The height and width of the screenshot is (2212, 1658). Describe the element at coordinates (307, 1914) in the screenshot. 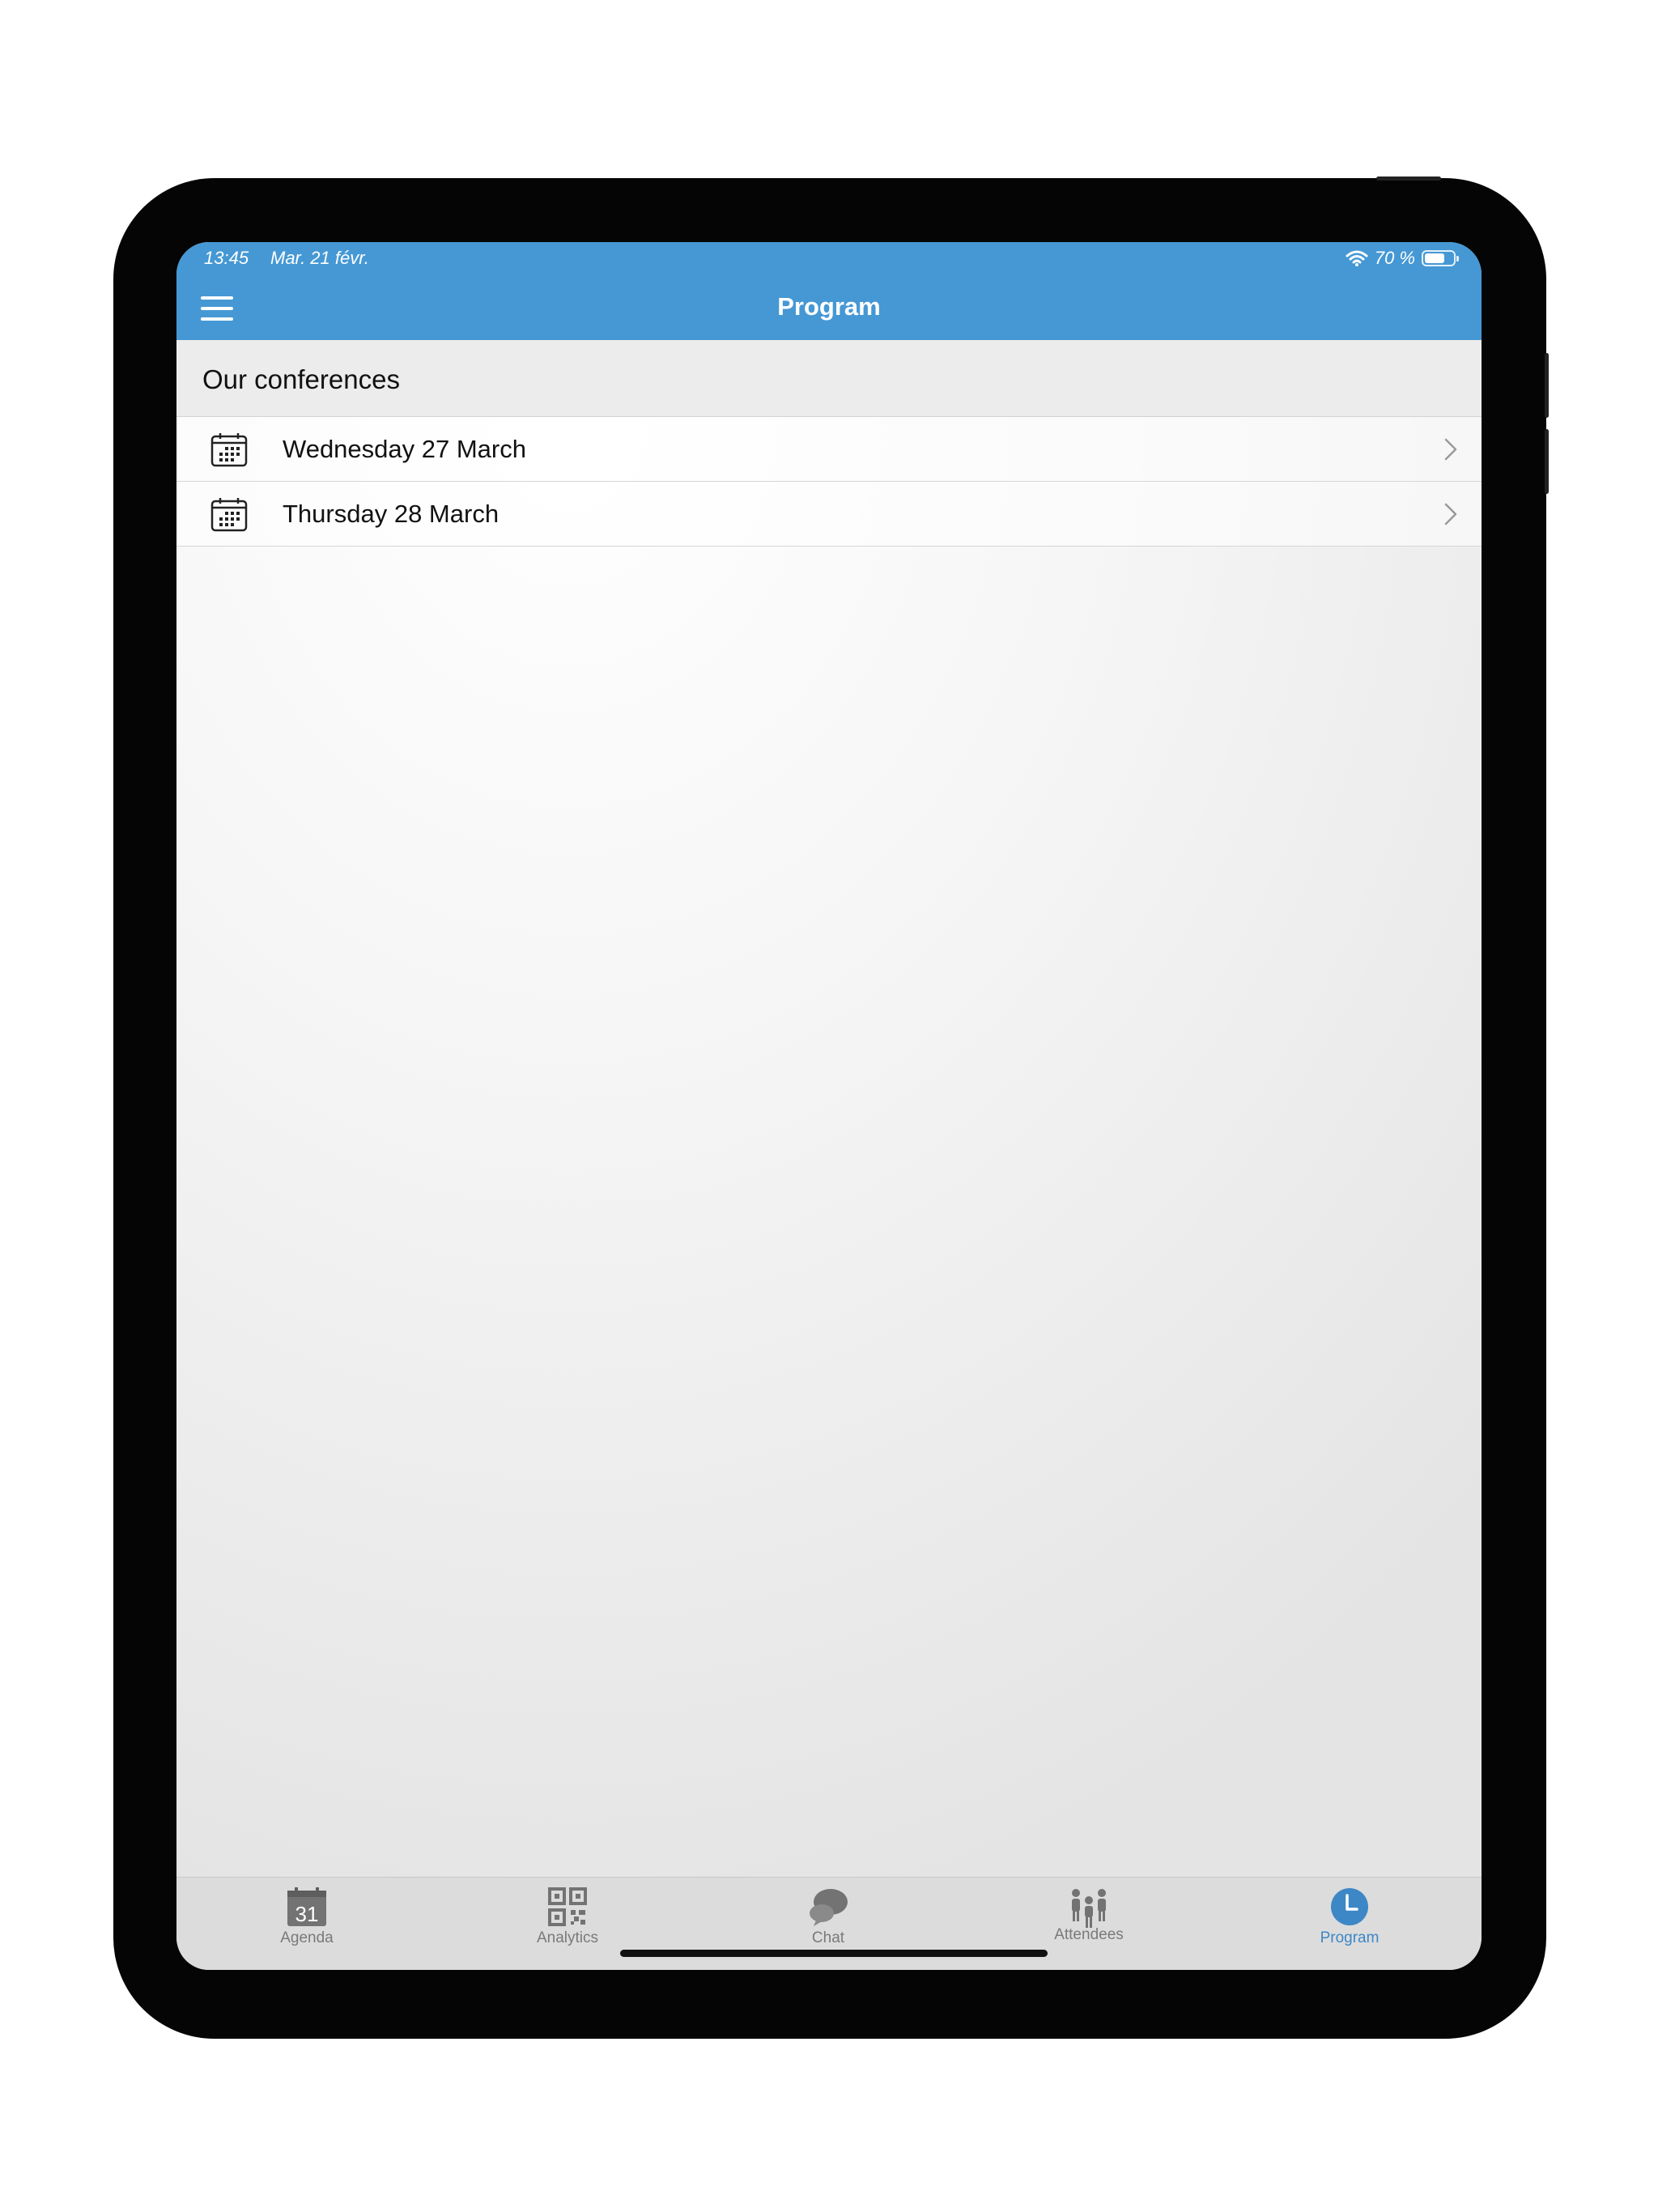

I see `calendar-number: 31` at that location.